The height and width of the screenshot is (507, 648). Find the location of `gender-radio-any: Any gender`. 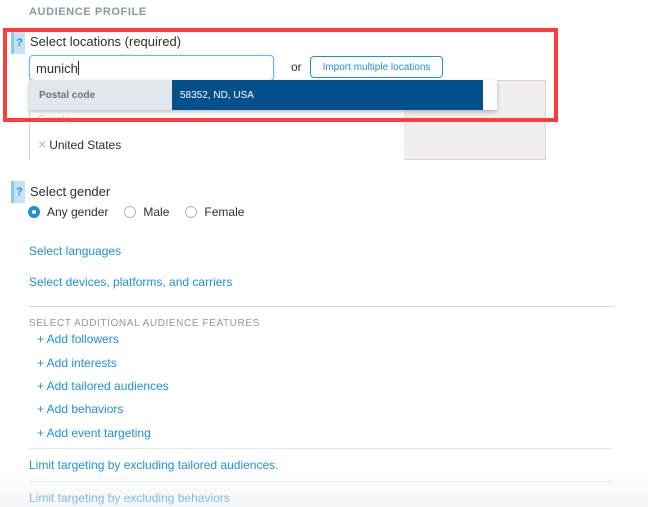

gender-radio-any: Any gender is located at coordinates (68, 212).